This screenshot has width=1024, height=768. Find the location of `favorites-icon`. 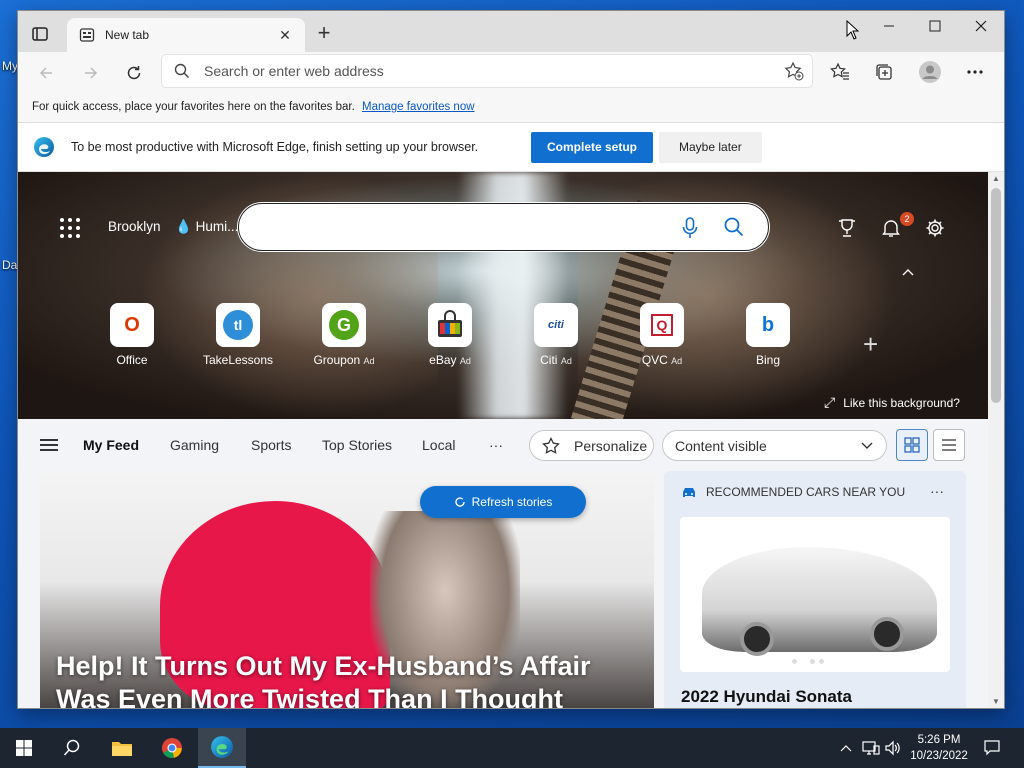

favorites-icon is located at coordinates (839, 71).